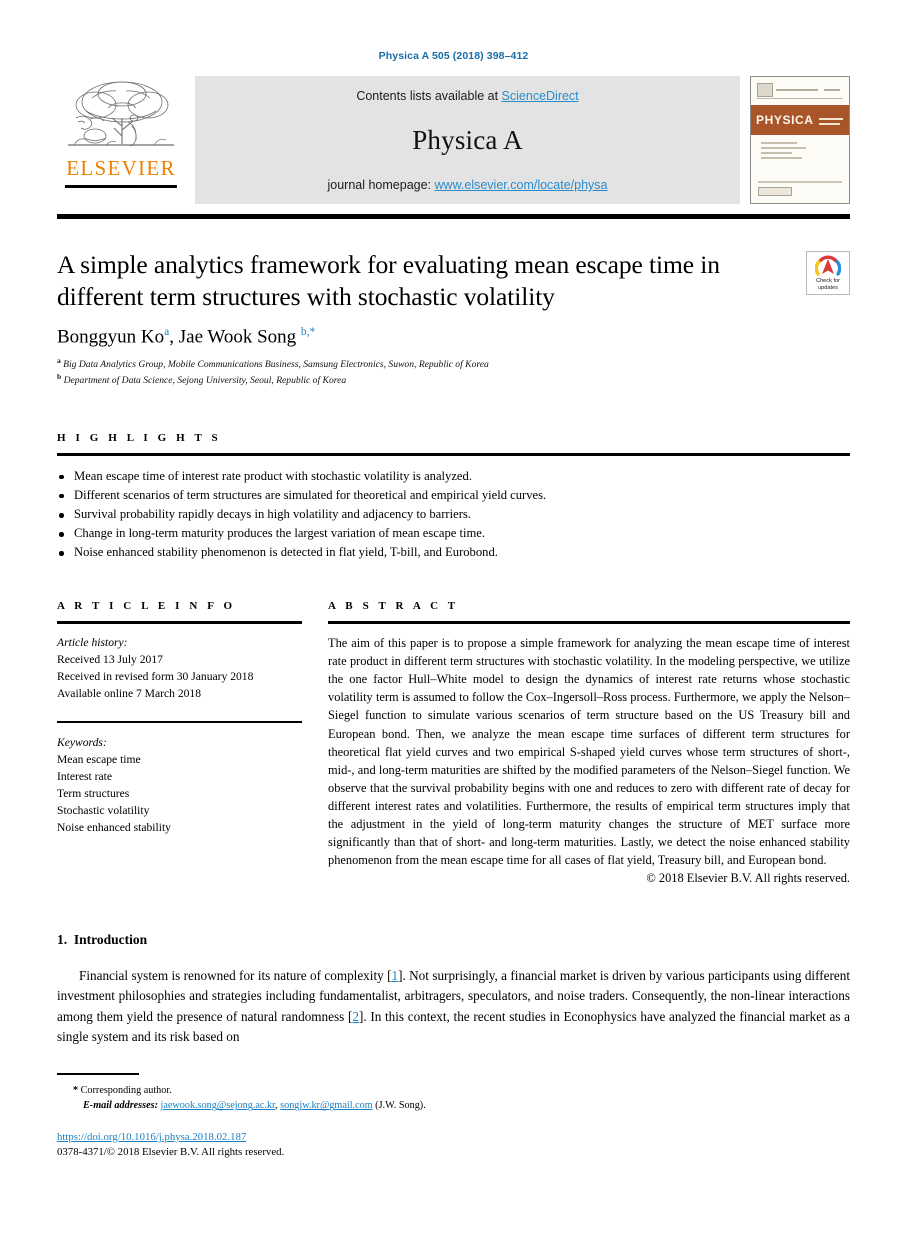 This screenshot has width=907, height=1238. I want to click on crossmark-line-1: Check for, so click(828, 281).